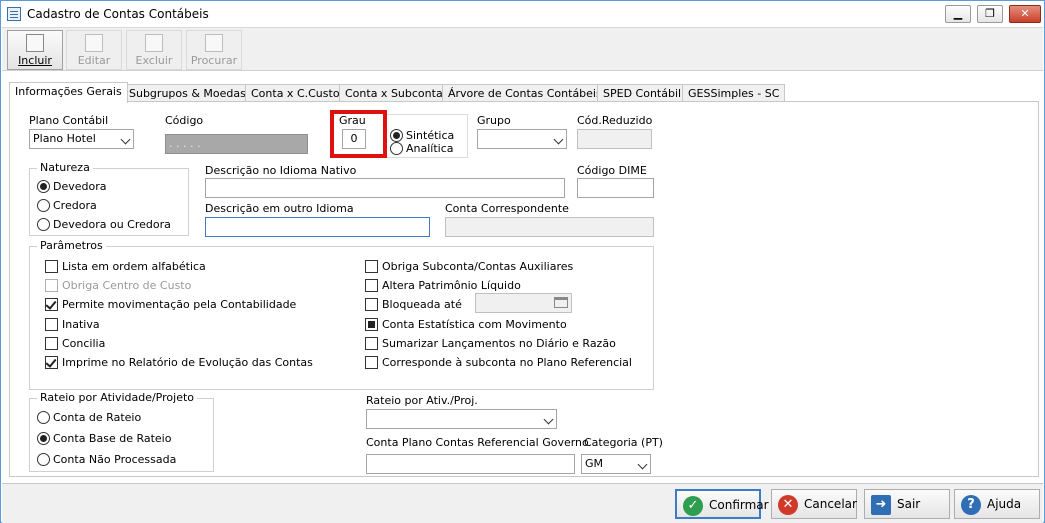 This screenshot has width=1045, height=523. I want to click on chk-altera-patrimonio: Altera Patrimônio Líquido, so click(443, 286).